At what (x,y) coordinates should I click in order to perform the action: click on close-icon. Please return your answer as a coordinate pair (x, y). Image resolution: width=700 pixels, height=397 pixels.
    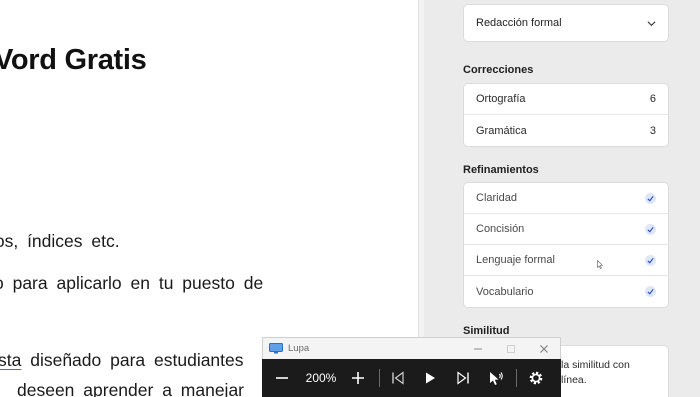
    Looking at the image, I should click on (543, 349).